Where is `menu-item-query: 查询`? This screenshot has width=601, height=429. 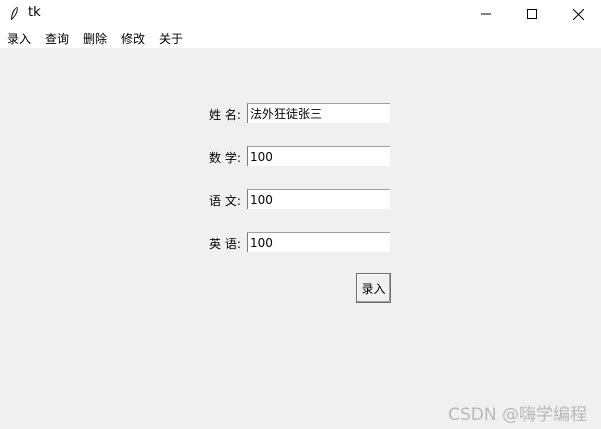 menu-item-query: 查询 is located at coordinates (57, 38).